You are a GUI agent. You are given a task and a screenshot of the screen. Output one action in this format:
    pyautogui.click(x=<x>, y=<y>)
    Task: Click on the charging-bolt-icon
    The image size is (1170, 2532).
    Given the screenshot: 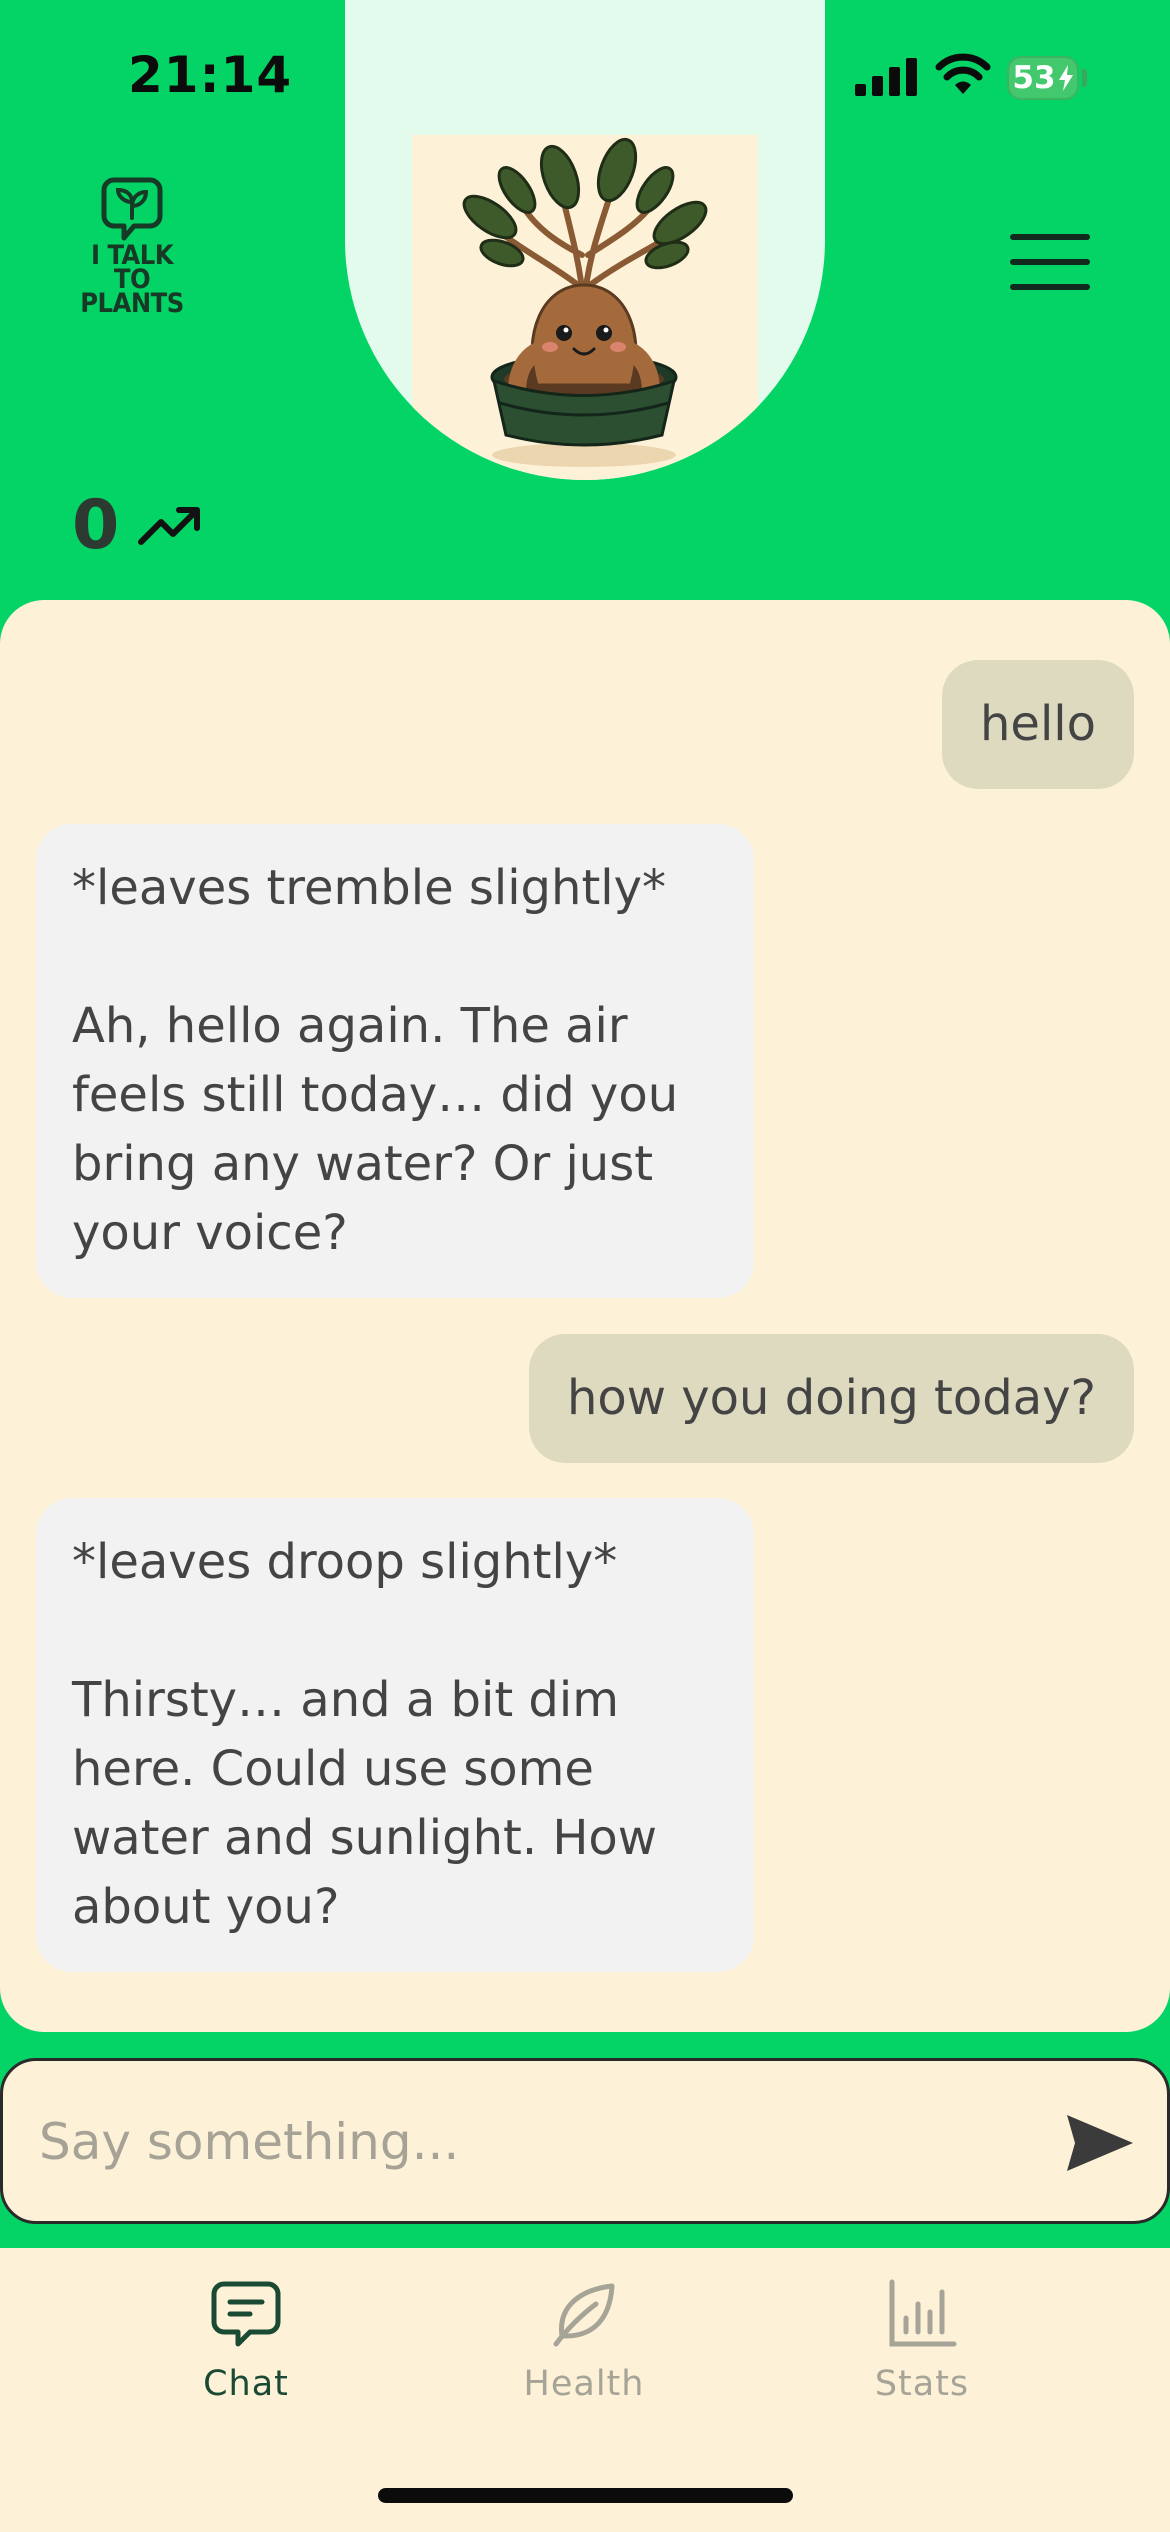 What is the action you would take?
    pyautogui.click(x=1065, y=78)
    